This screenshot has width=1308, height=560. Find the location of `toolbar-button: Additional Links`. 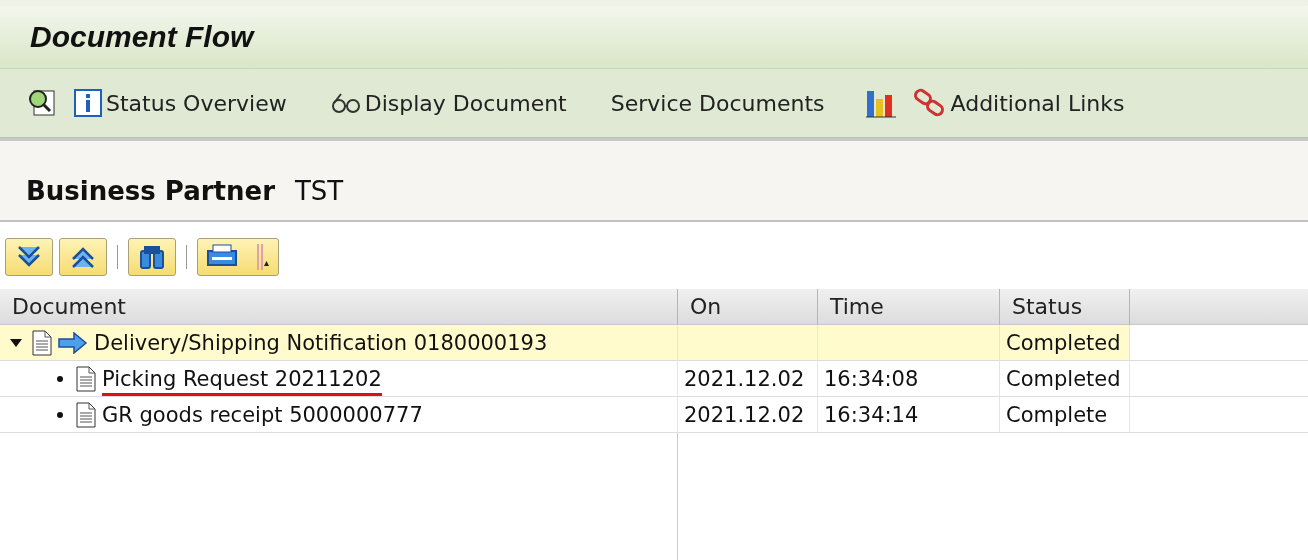

toolbar-button: Additional Links is located at coordinates (1018, 103).